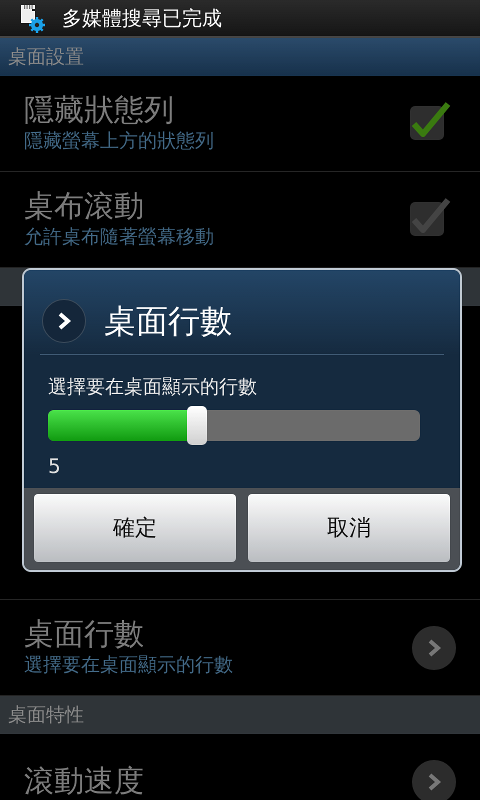 This screenshot has width=480, height=800. What do you see at coordinates (119, 237) in the screenshot?
I see `setting-summary: 允許桌布隨著螢幕移動` at bounding box center [119, 237].